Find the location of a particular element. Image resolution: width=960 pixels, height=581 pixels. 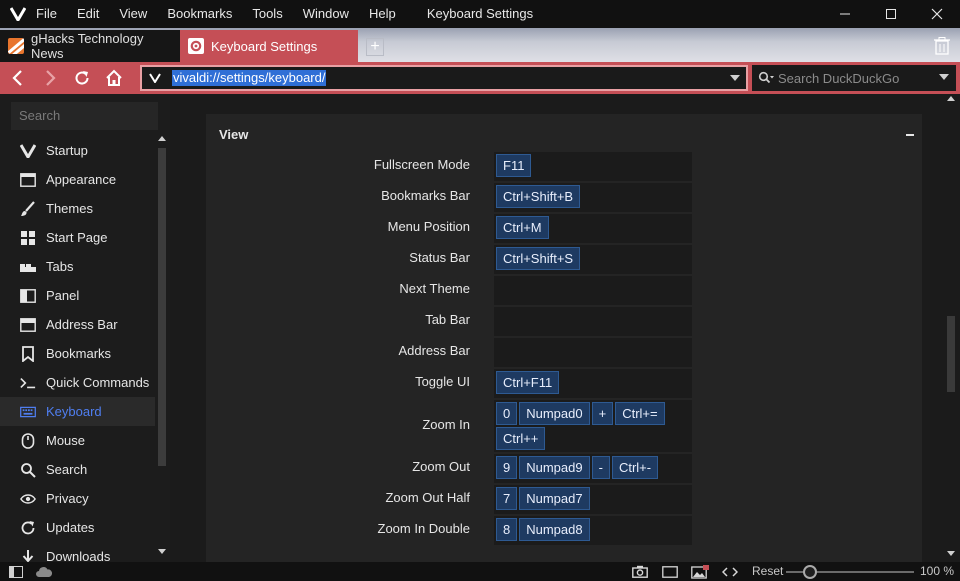

tiling-icon is located at coordinates (670, 571).